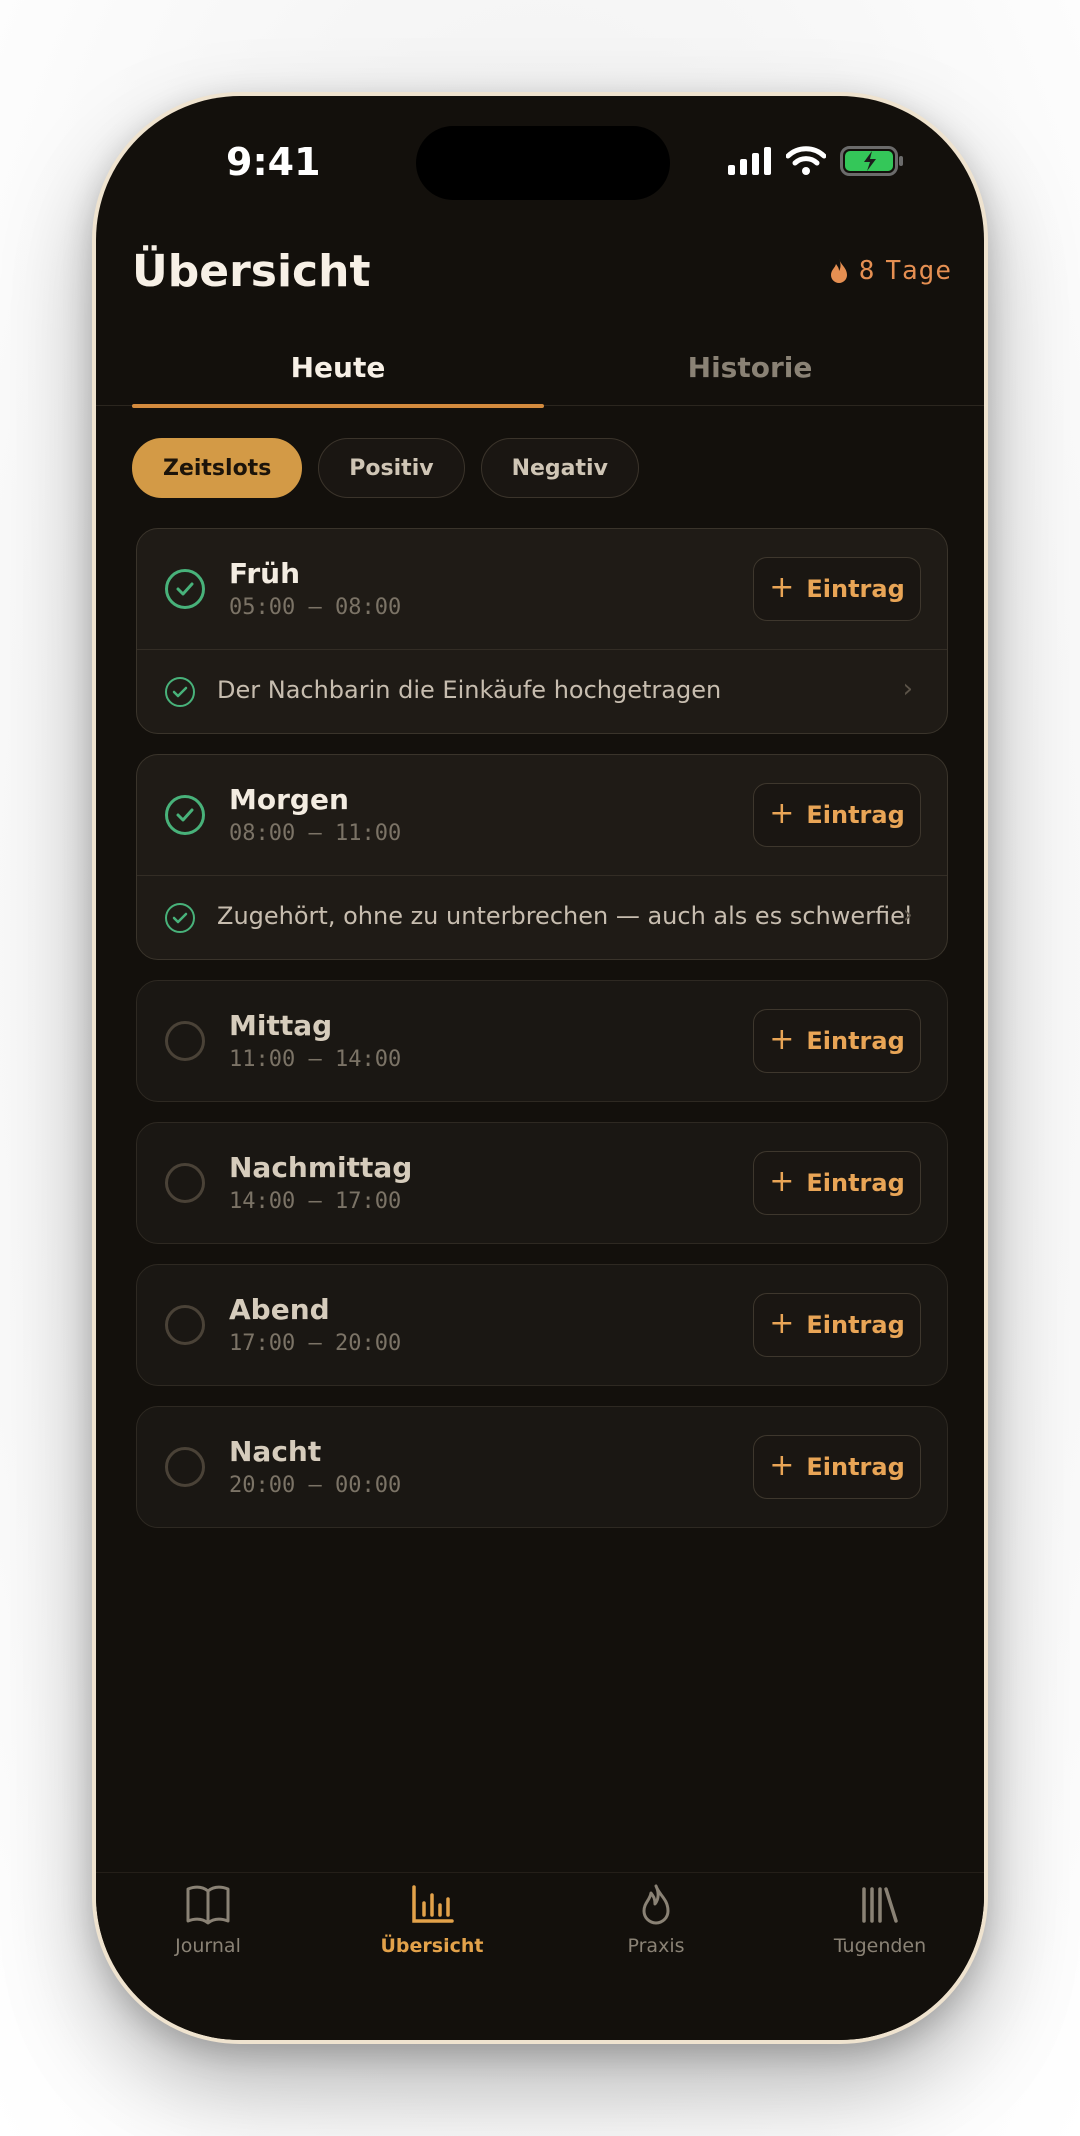 The height and width of the screenshot is (2136, 1080). I want to click on filter-chip-positiv: Positiv, so click(391, 468).